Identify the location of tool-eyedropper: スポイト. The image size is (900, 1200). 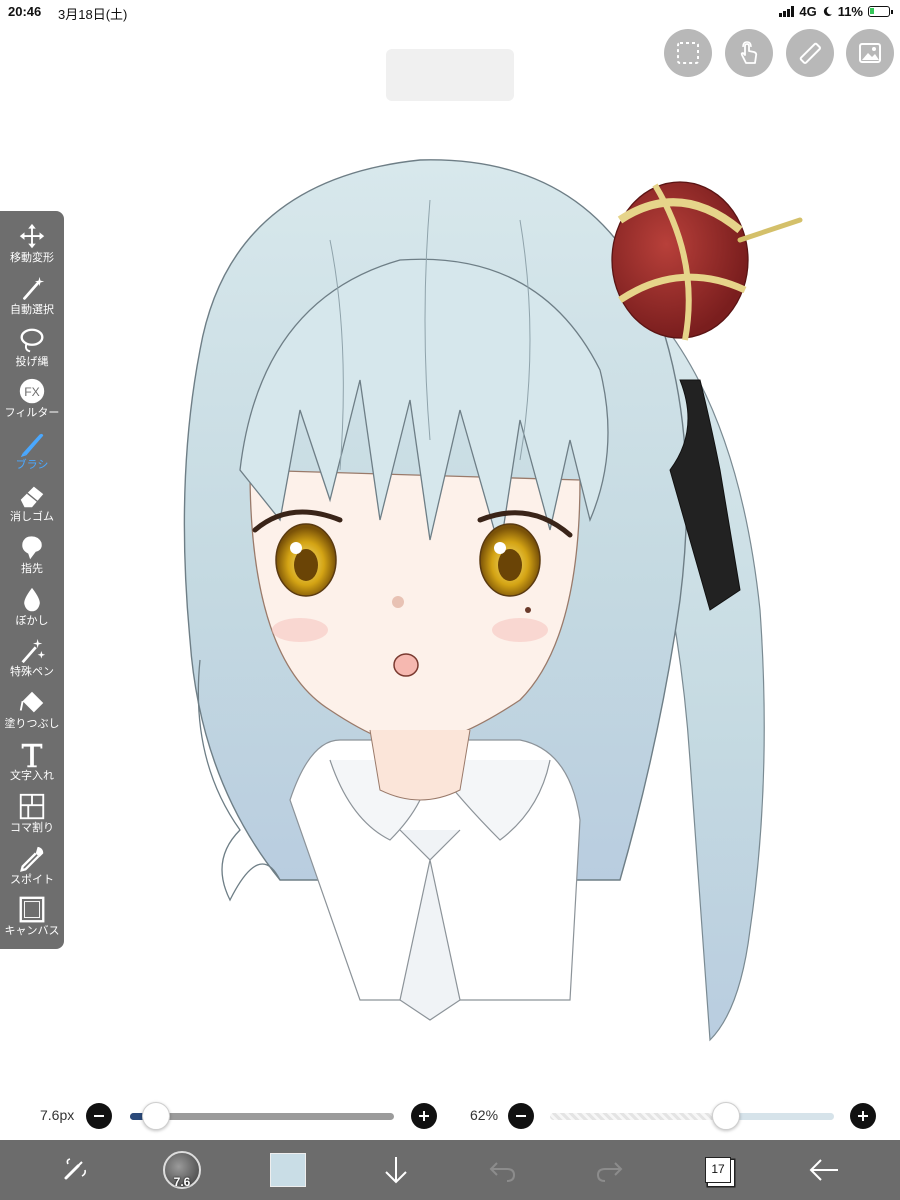
(32, 869).